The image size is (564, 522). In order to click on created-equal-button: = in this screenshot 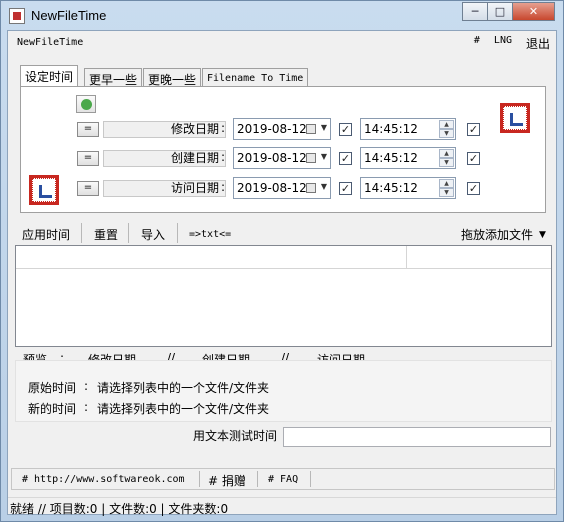, I will do `click(88, 158)`.